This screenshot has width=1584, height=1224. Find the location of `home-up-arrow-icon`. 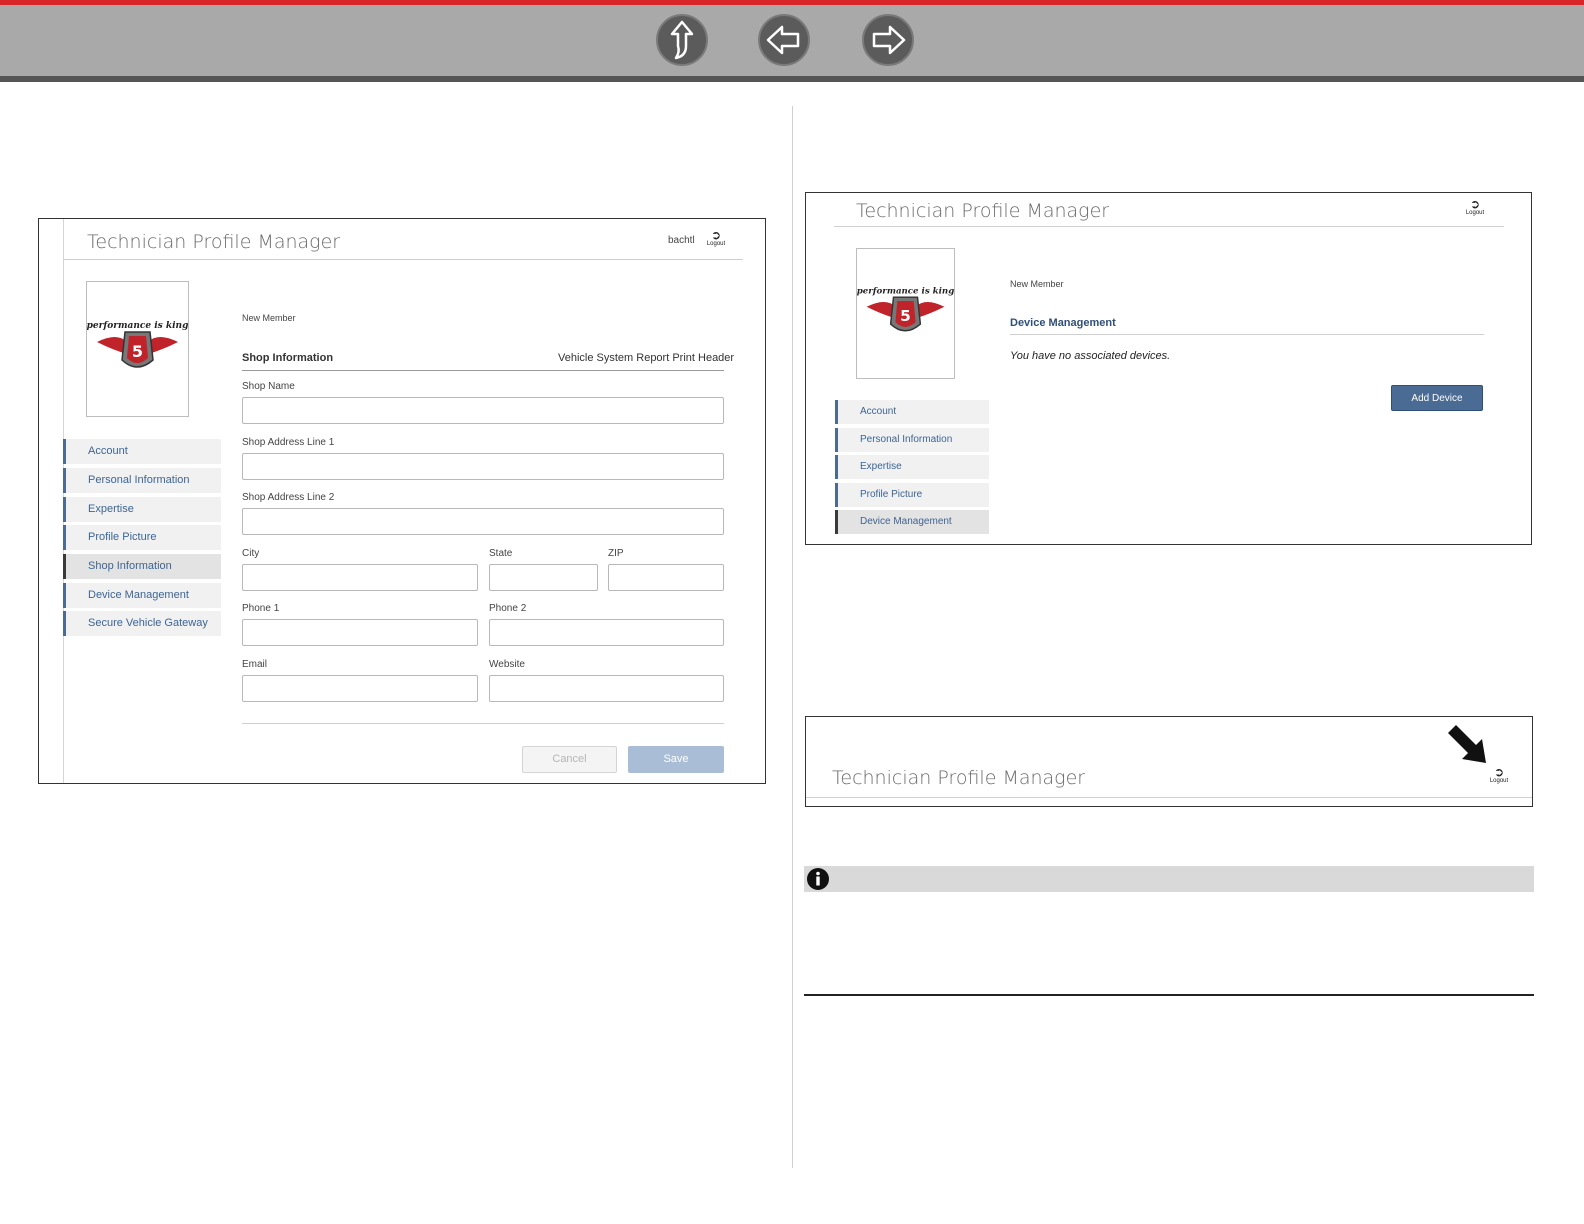

home-up-arrow-icon is located at coordinates (682, 40).